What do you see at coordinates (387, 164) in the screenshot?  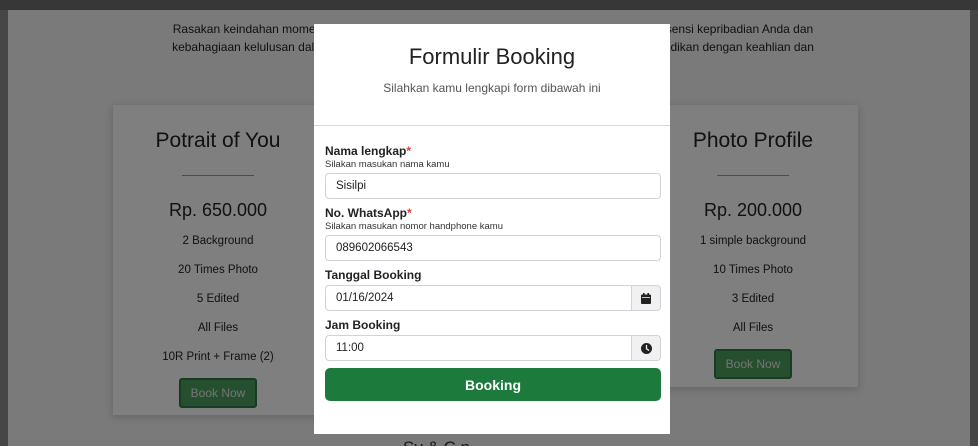 I see `name-hint: Silakan masukan nama kamu` at bounding box center [387, 164].